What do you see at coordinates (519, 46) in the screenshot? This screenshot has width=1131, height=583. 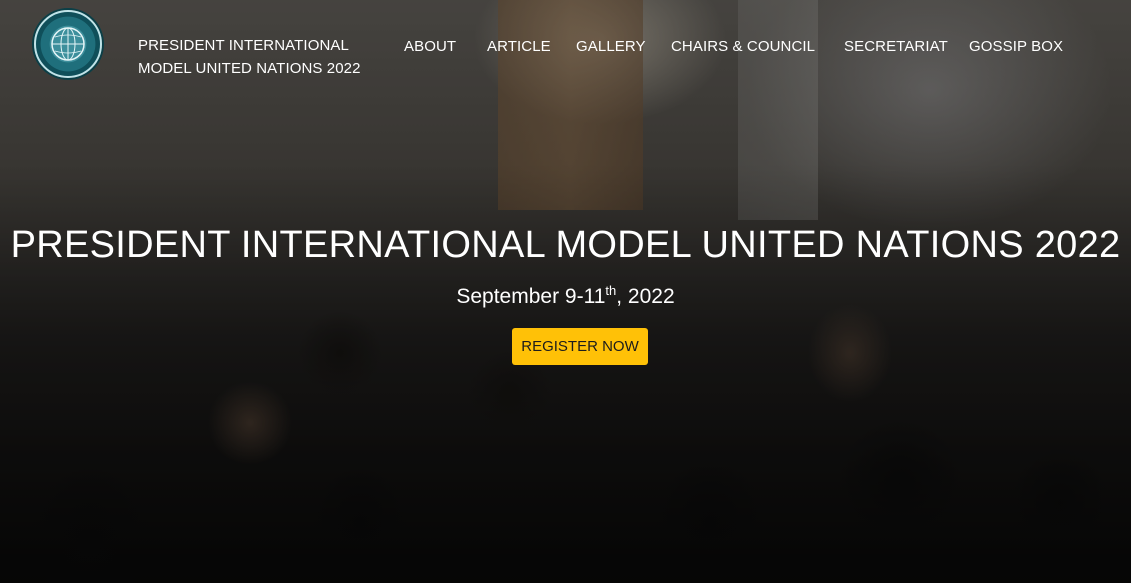 I see `nav-link-article: ARTICLE` at bounding box center [519, 46].